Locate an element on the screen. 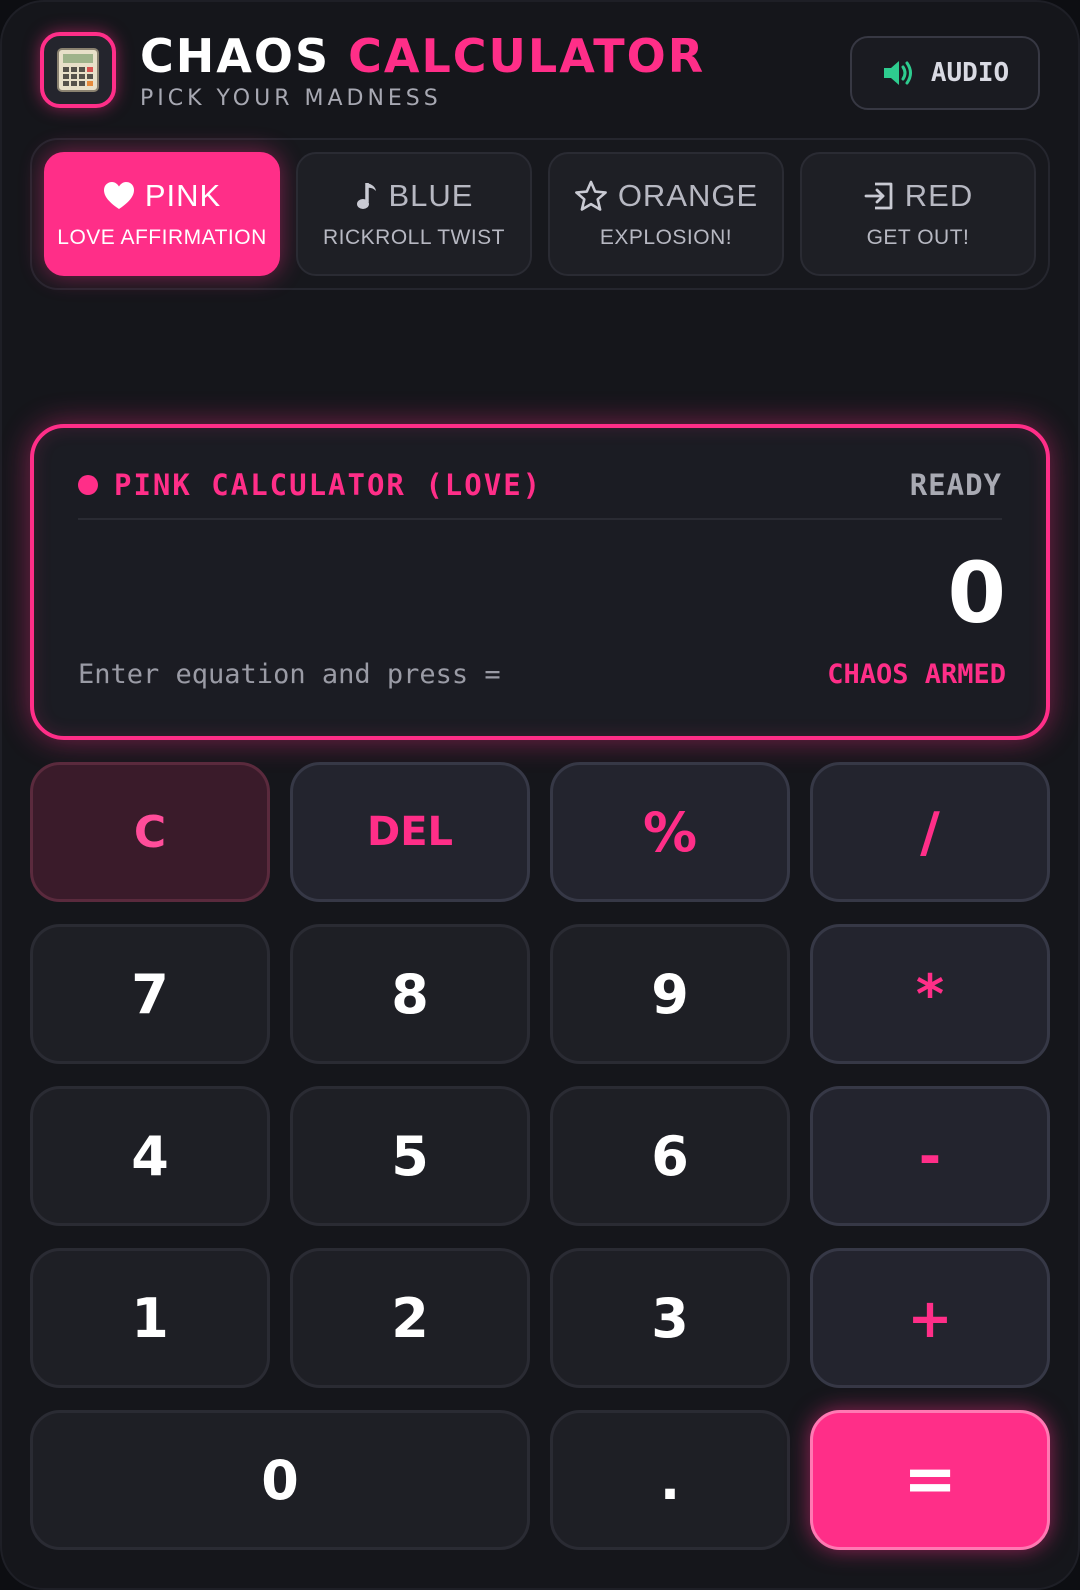 Image resolution: width=1080 pixels, height=1590 pixels. tab-red: RED GET OUT! is located at coordinates (918, 214).